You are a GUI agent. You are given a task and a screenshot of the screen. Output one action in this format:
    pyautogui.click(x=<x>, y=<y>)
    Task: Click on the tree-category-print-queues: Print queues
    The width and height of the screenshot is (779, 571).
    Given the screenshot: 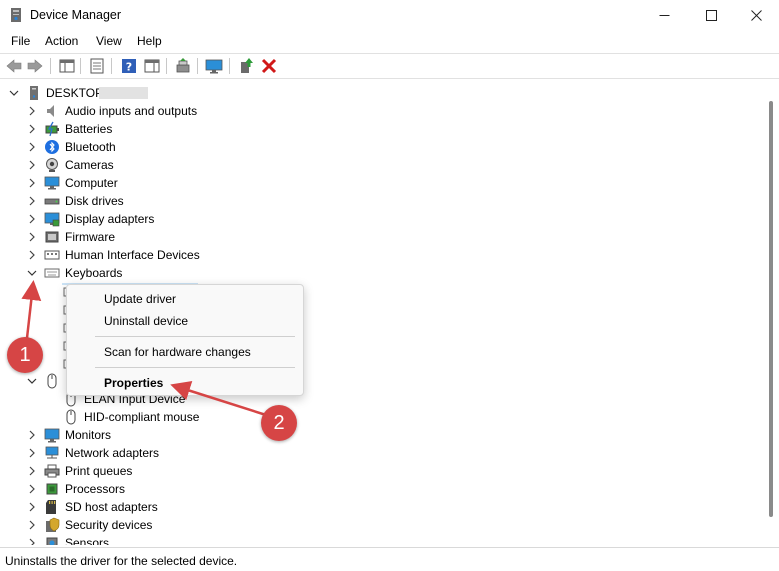 What is the action you would take?
    pyautogui.click(x=370, y=471)
    